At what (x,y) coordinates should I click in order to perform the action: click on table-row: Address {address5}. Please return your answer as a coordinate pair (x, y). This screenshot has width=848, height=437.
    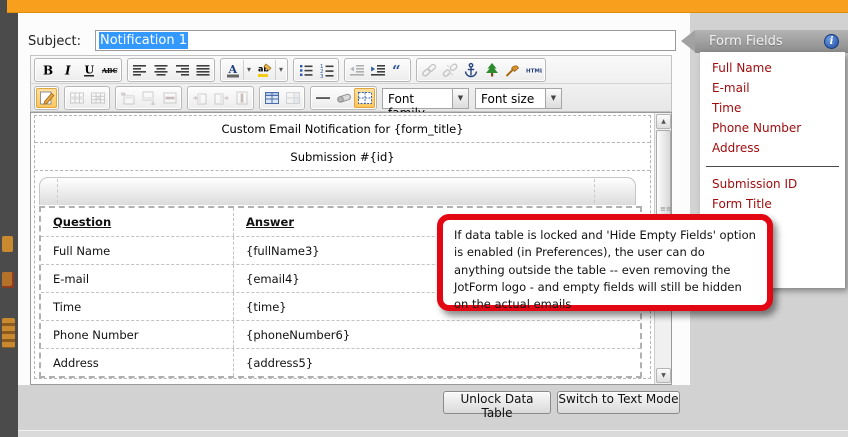
    Looking at the image, I should click on (340, 362).